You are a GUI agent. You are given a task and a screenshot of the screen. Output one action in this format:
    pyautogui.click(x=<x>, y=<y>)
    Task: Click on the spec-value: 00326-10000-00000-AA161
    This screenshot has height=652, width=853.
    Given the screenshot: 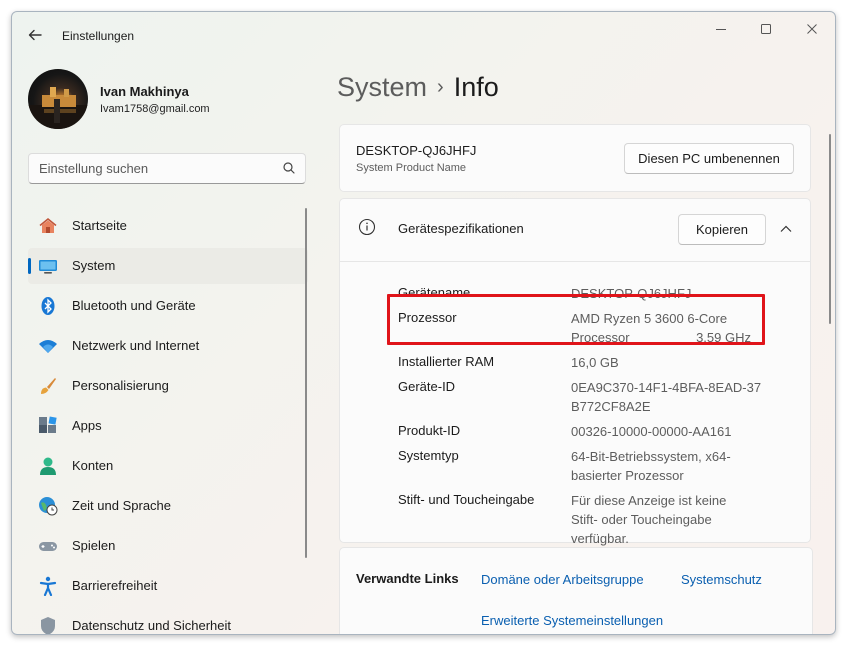 What is the action you would take?
    pyautogui.click(x=651, y=431)
    